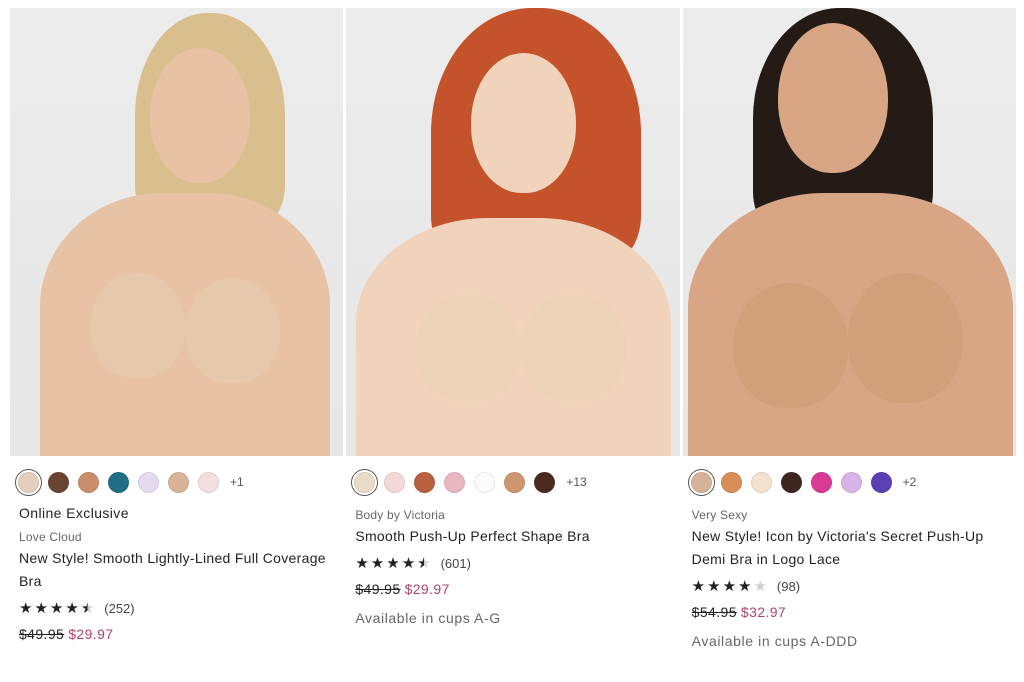  What do you see at coordinates (719, 515) in the screenshot?
I see `brand-name: Very Sexy` at bounding box center [719, 515].